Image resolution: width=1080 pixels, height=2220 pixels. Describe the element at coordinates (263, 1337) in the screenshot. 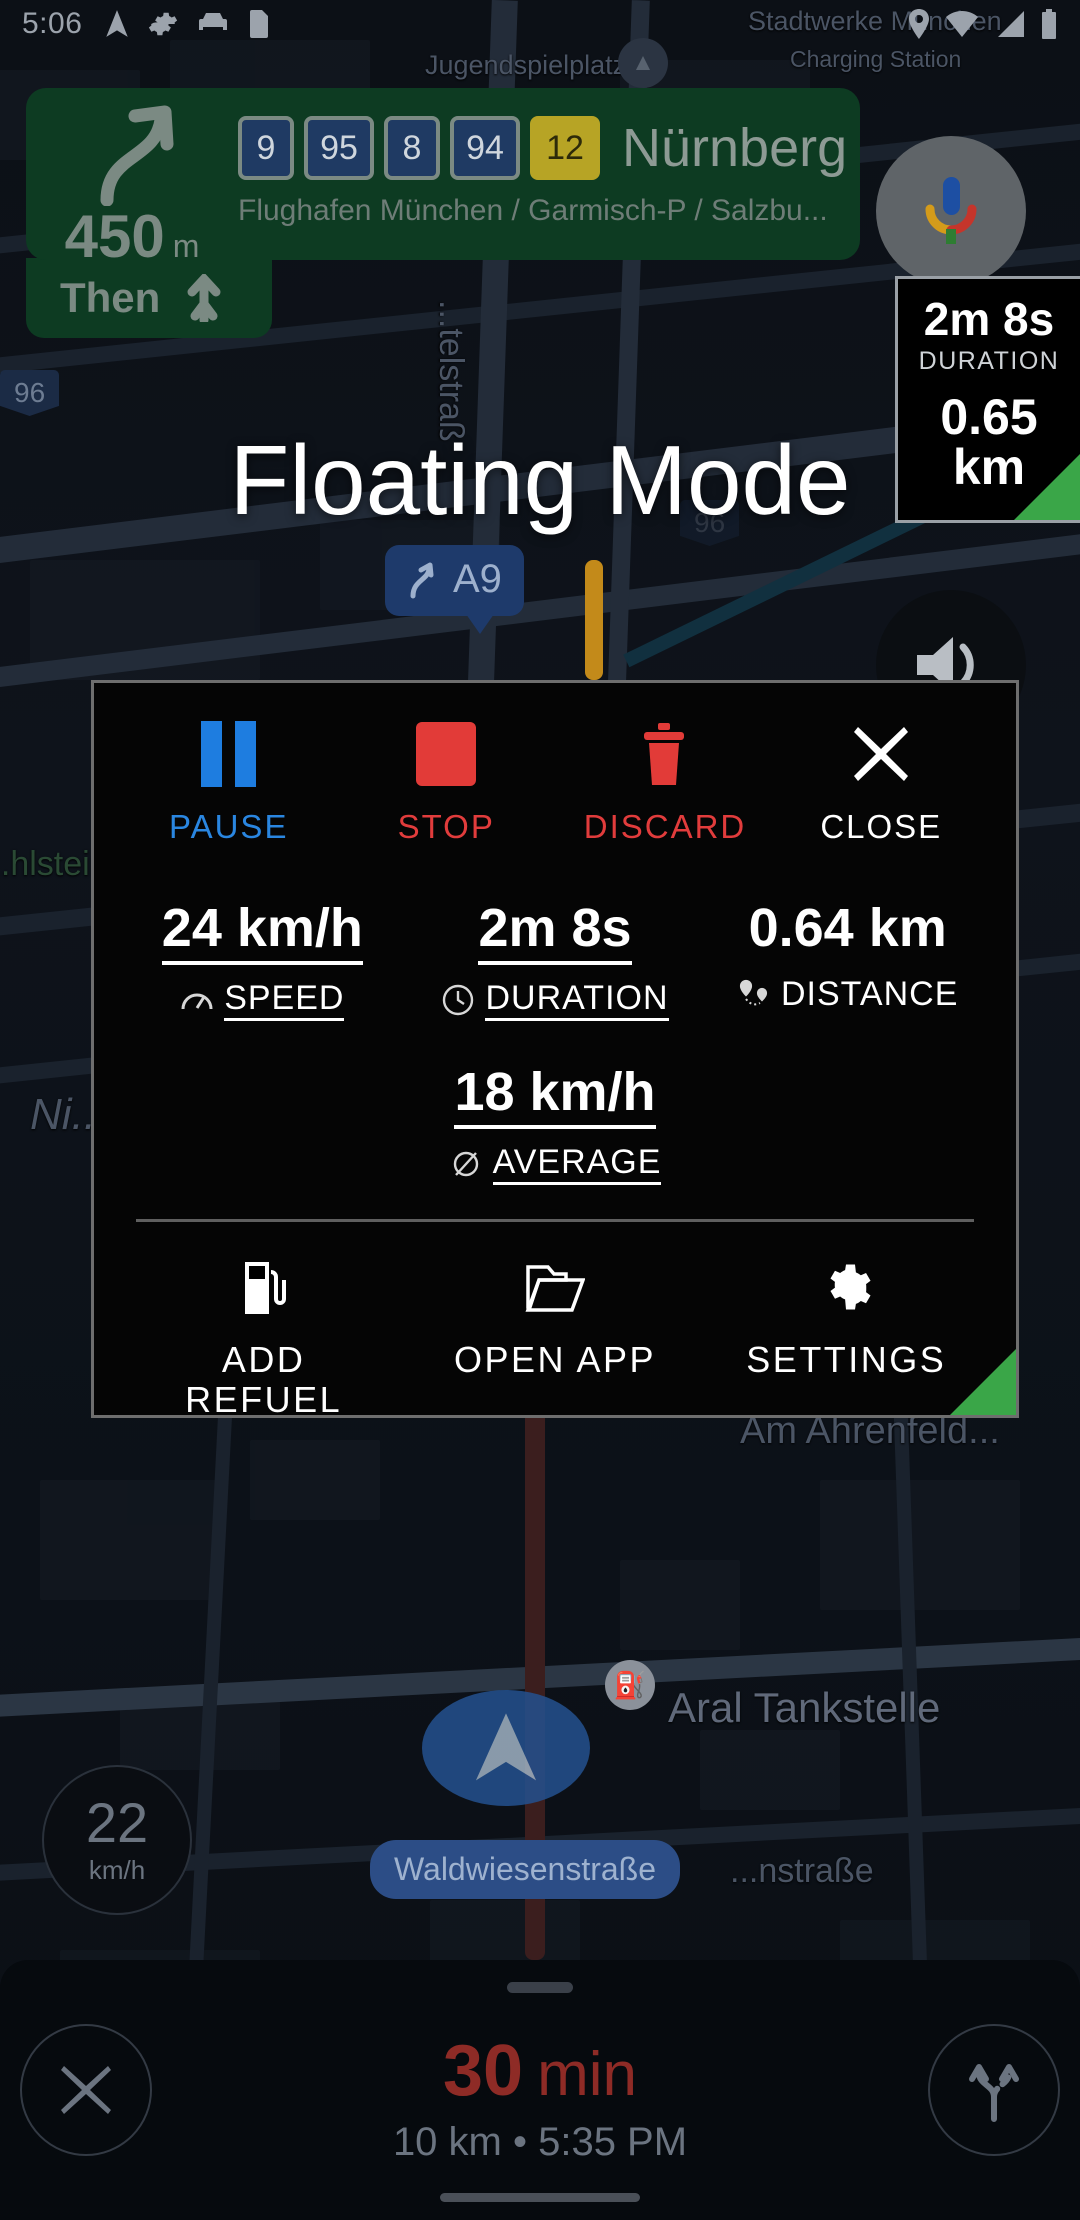

I see `add-refuel-button: ADD REFUEL` at that location.